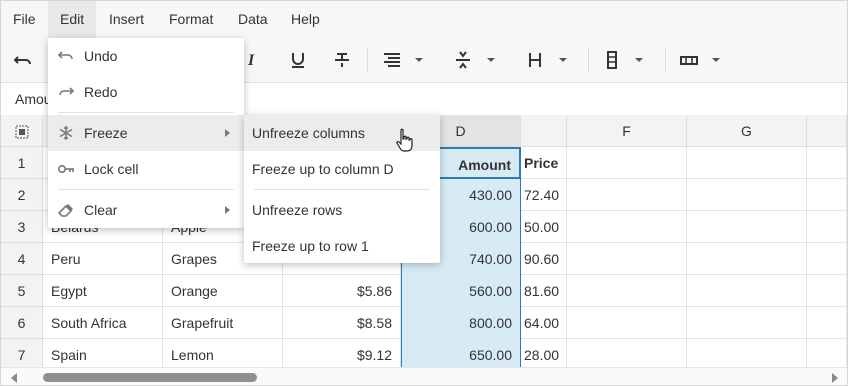  I want to click on menu-clear: Clear, so click(146, 210).